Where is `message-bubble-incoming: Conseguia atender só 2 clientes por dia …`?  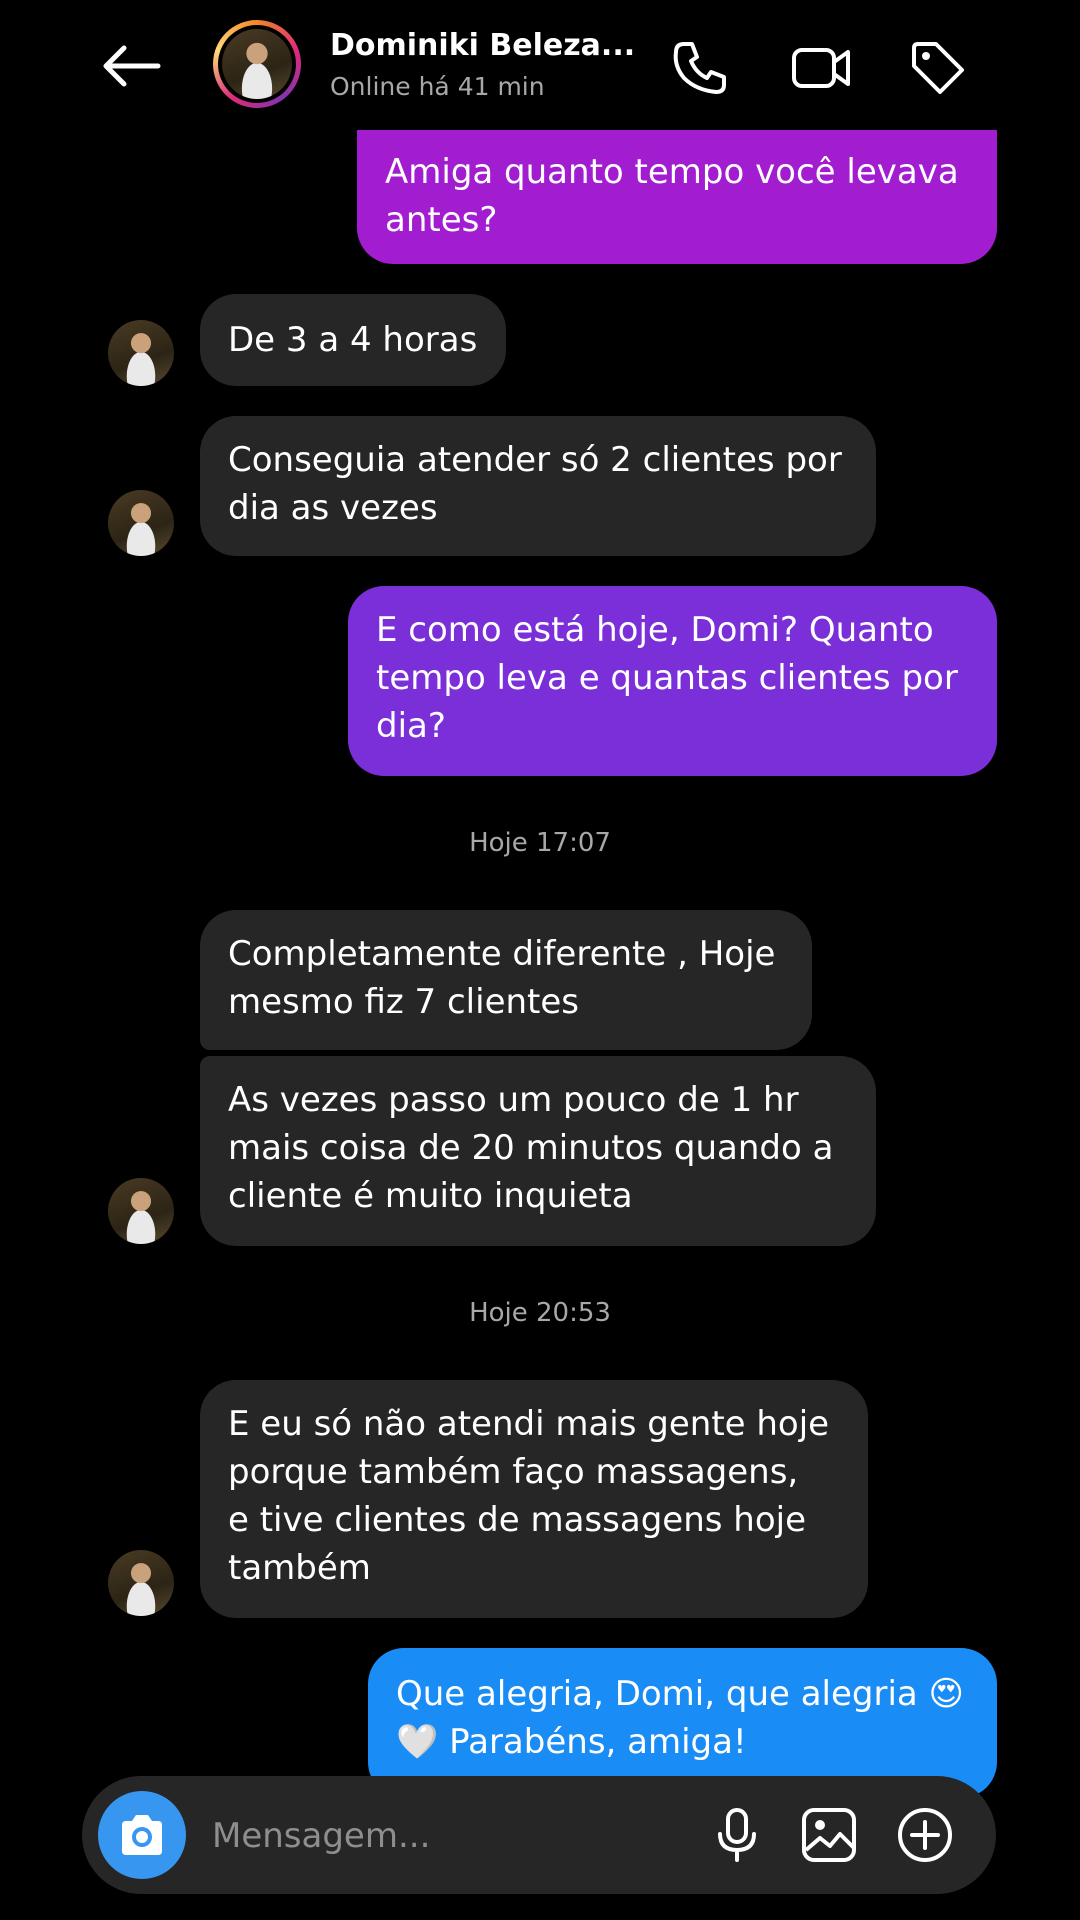
message-bubble-incoming: Conseguia atender só 2 clientes por dia … is located at coordinates (538, 486).